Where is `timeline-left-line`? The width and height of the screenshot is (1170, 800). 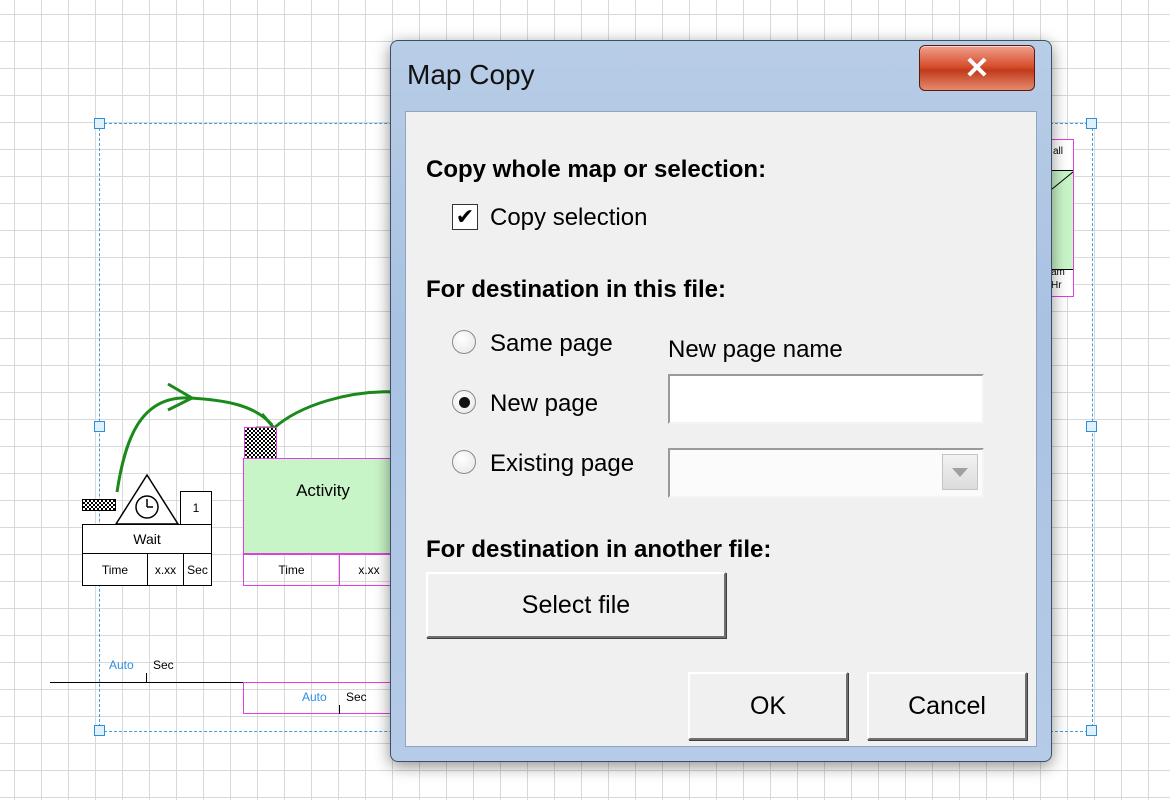
timeline-left-line is located at coordinates (147, 682).